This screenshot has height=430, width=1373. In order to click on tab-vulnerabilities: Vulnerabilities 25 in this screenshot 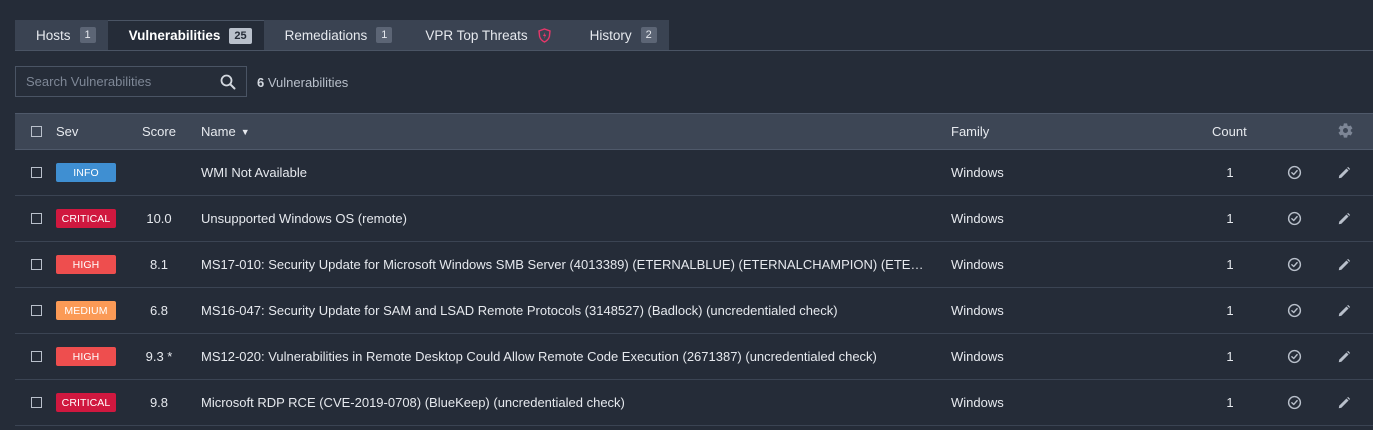, I will do `click(185, 35)`.